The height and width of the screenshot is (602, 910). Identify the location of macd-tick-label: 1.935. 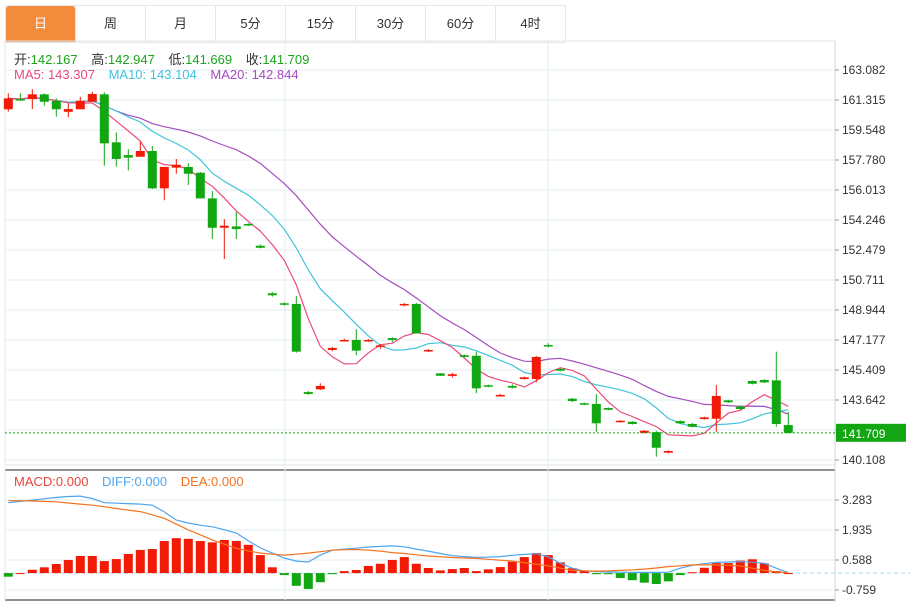
(857, 530).